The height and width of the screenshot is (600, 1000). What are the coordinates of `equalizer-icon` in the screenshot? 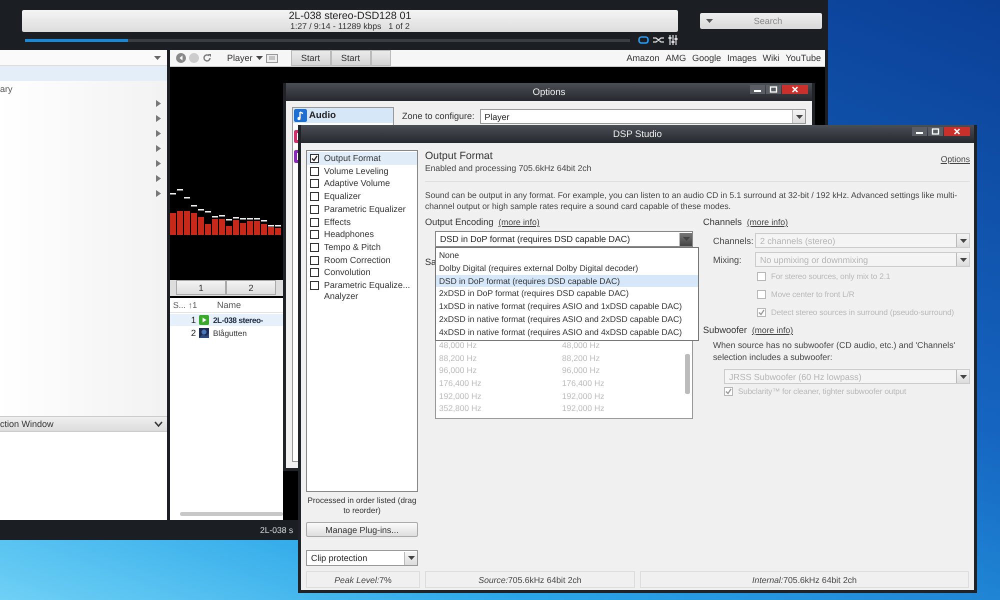 It's located at (673, 40).